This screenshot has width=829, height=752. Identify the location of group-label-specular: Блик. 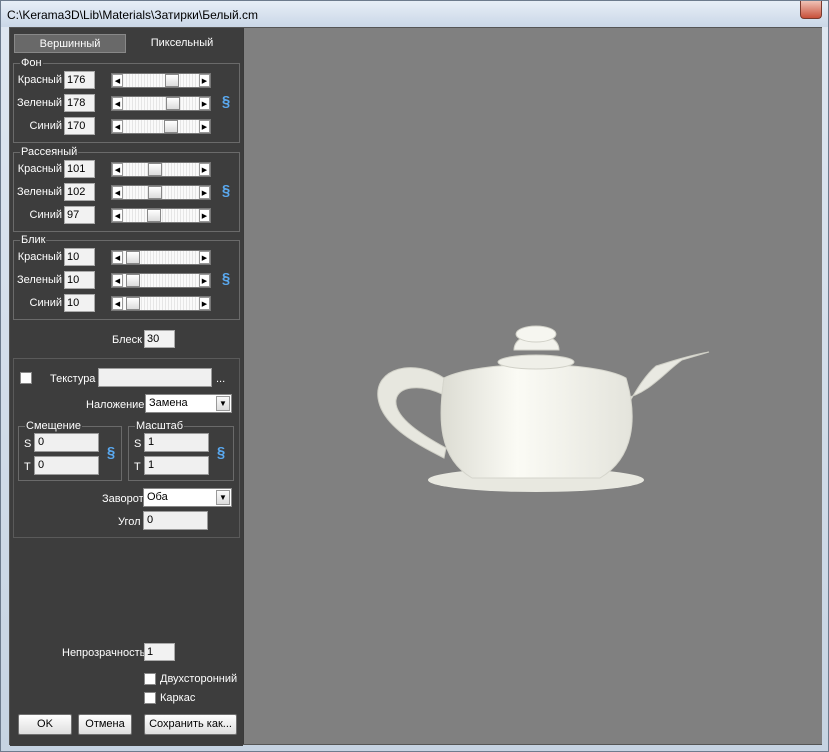
(33, 240).